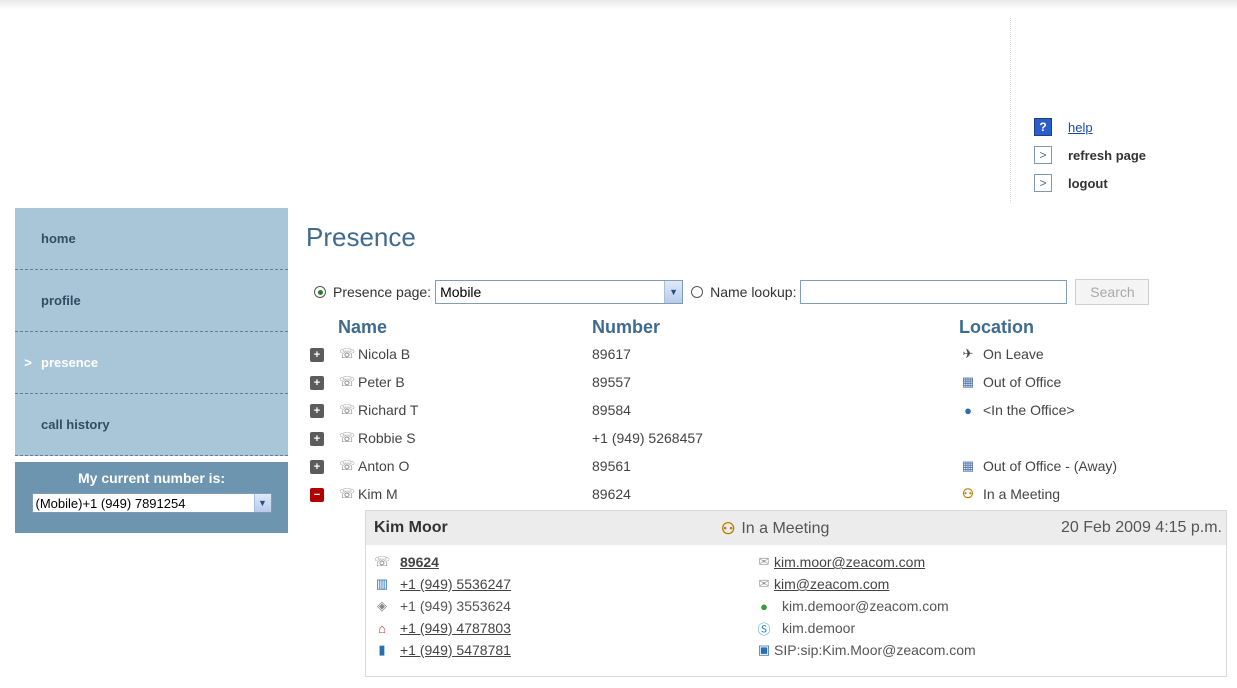 This screenshot has height=688, width=1237. Describe the element at coordinates (455, 650) in the screenshot. I see `detail-phone-value: +1 (949) 5478781` at that location.